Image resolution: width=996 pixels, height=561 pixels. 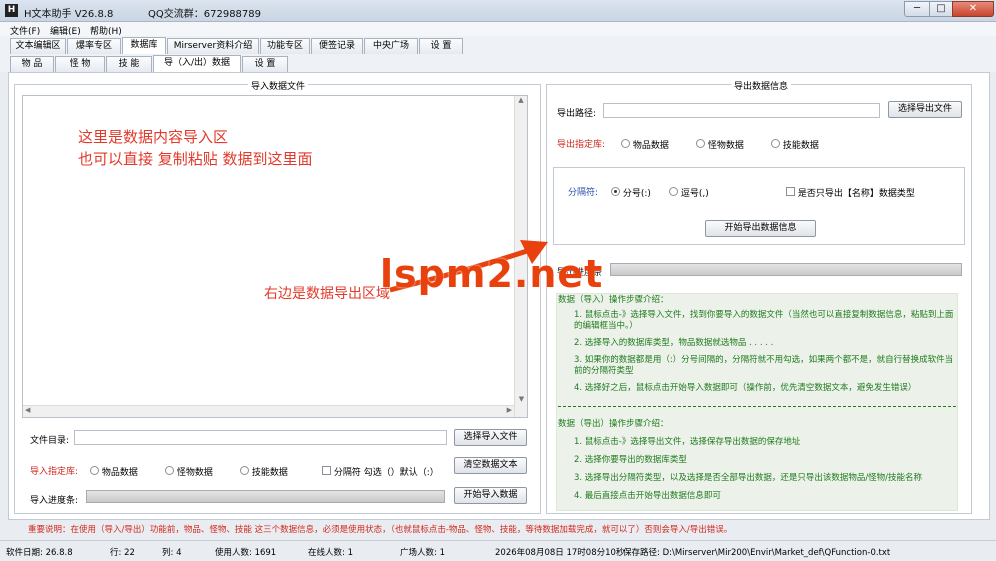 I want to click on export-step-4: 4. 最后直接点击开始导出数据信息即可, so click(x=647, y=496).